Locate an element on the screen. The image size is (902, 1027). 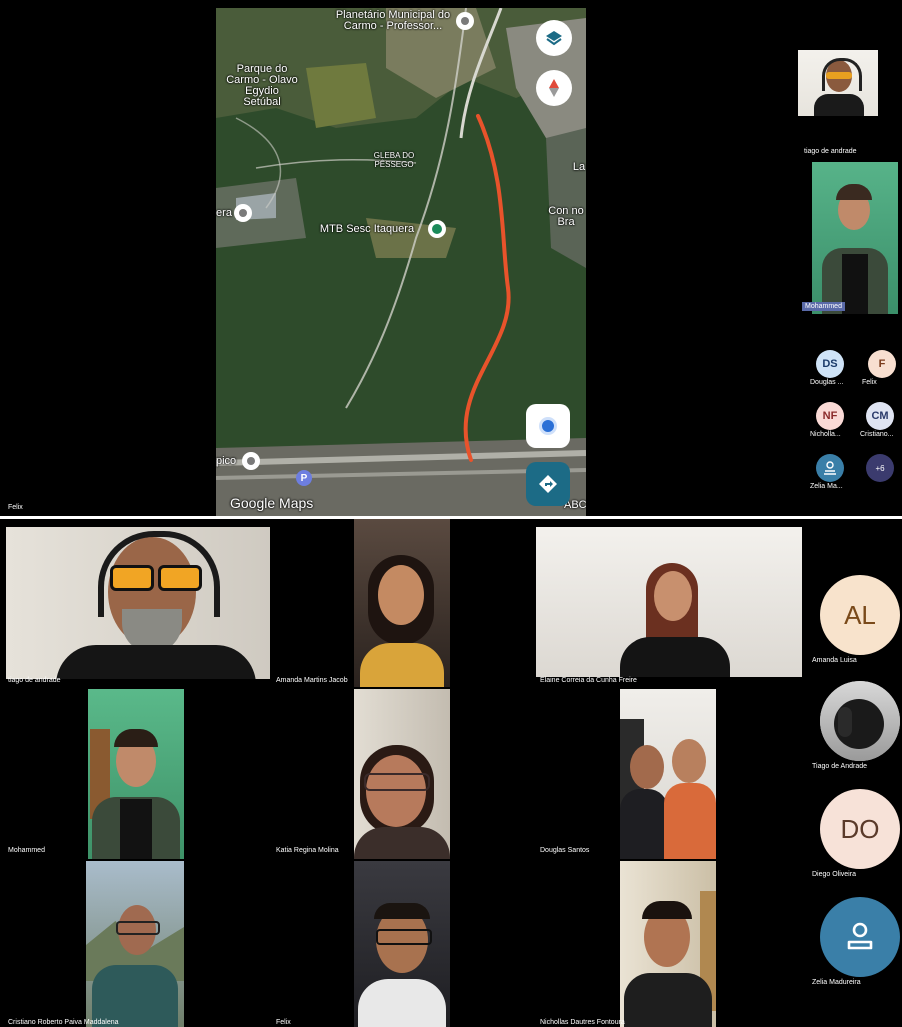
layers-button is located at coordinates (554, 38).